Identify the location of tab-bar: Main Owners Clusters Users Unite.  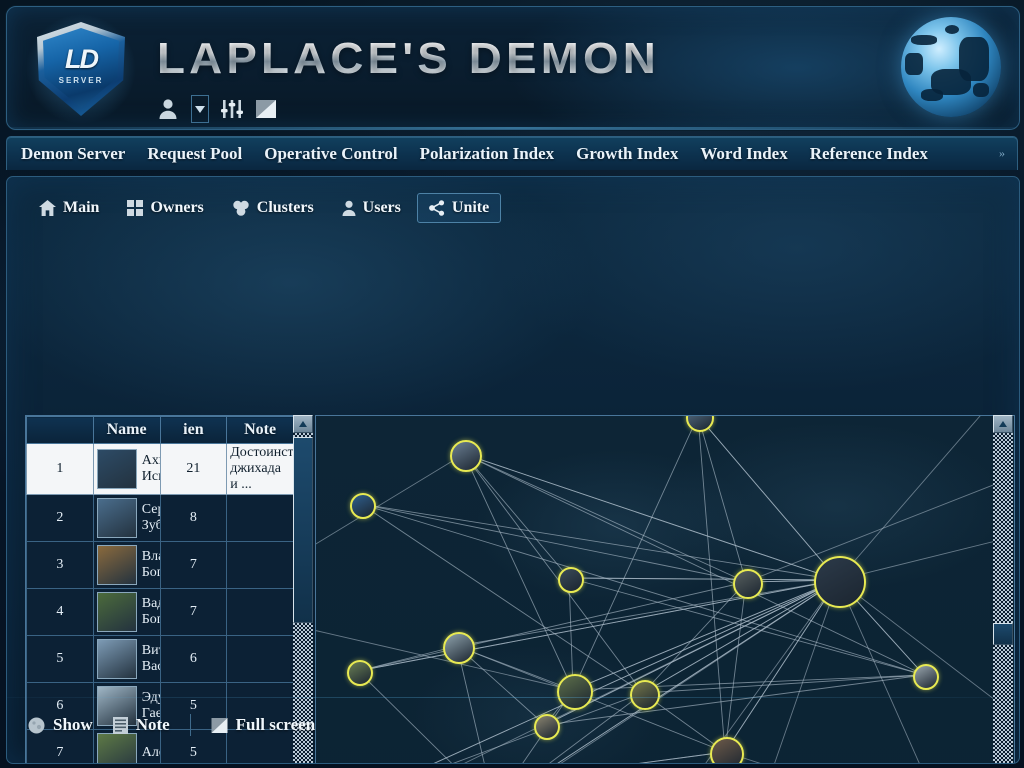
(266, 208).